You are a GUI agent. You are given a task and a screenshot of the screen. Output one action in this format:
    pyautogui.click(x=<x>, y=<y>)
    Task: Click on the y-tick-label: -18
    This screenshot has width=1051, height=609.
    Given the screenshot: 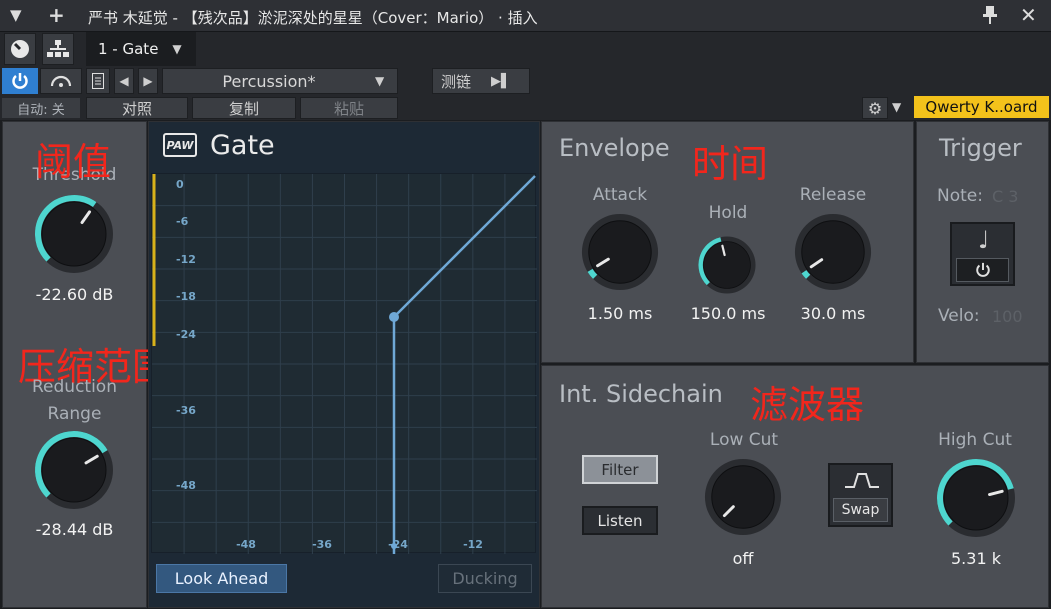 What is the action you would take?
    pyautogui.click(x=186, y=296)
    